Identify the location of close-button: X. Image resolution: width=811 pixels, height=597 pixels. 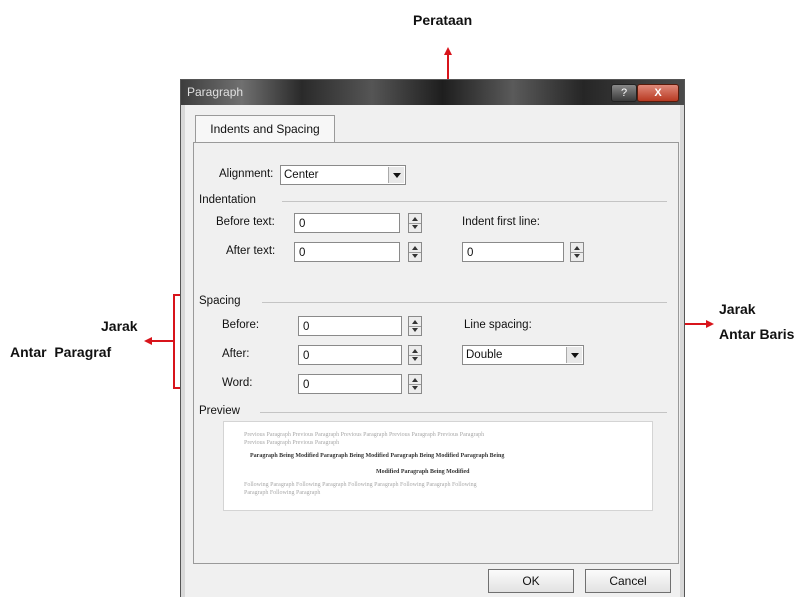
(658, 93).